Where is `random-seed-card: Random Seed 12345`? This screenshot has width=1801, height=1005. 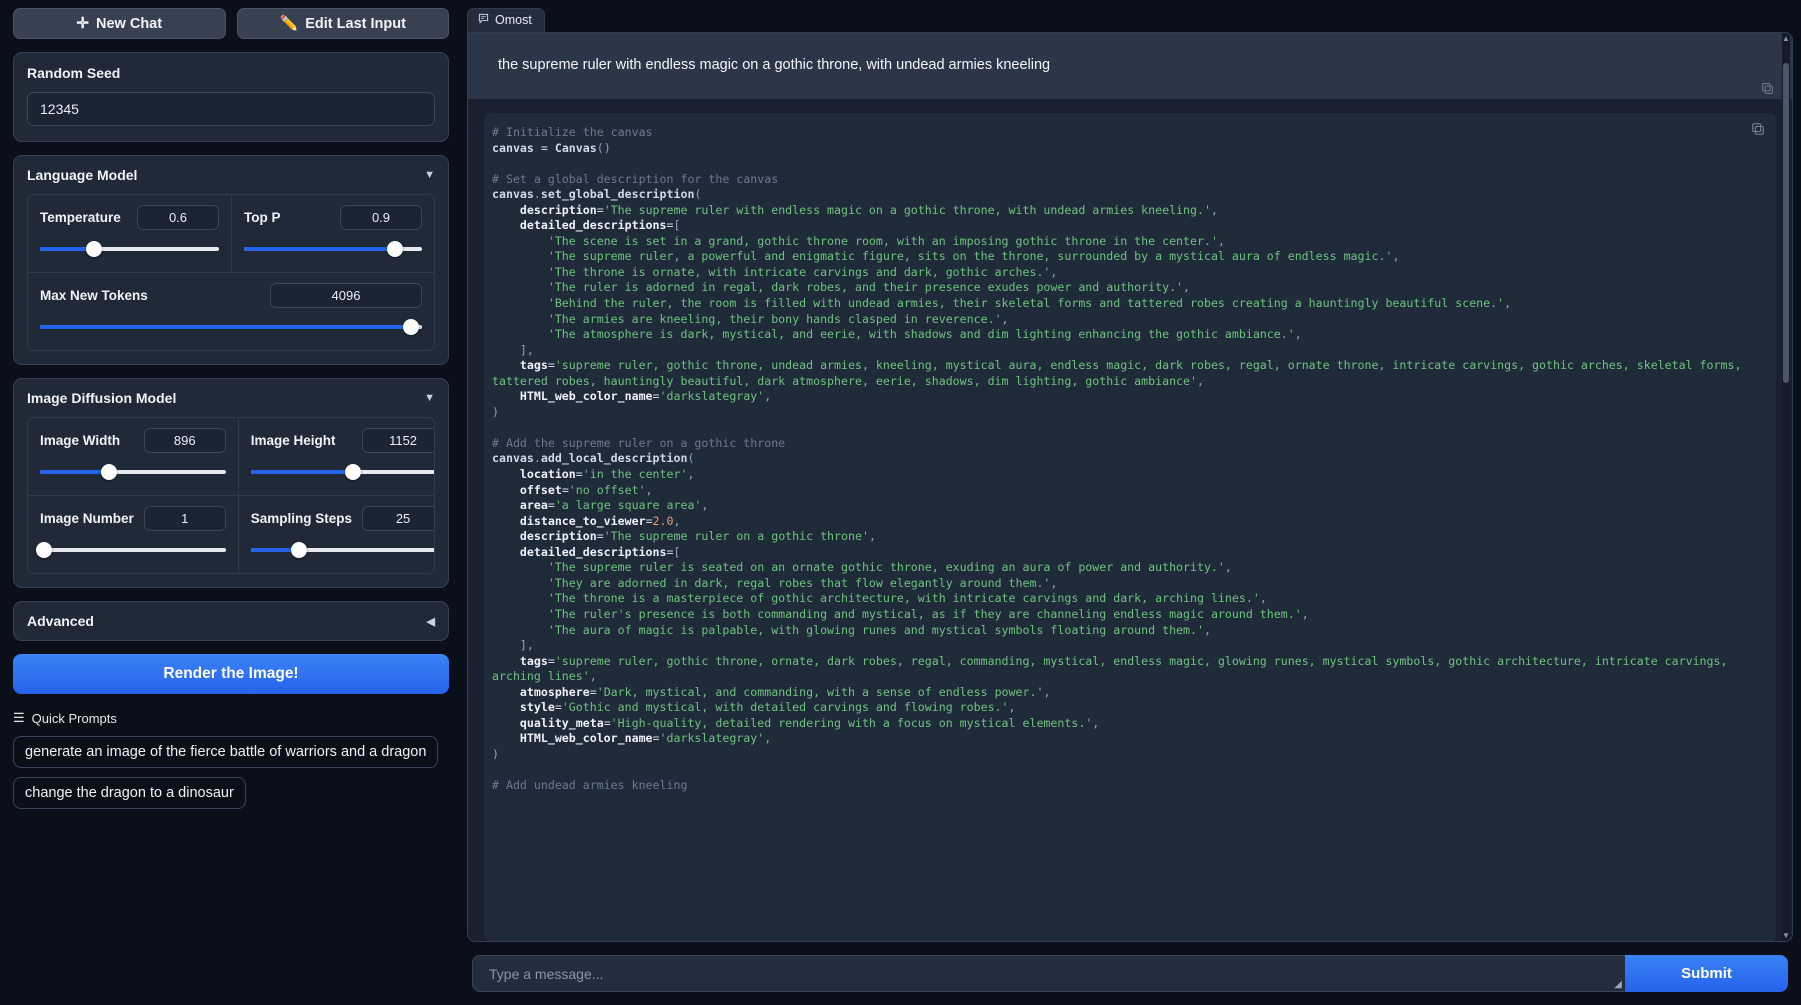 random-seed-card: Random Seed 12345 is located at coordinates (231, 97).